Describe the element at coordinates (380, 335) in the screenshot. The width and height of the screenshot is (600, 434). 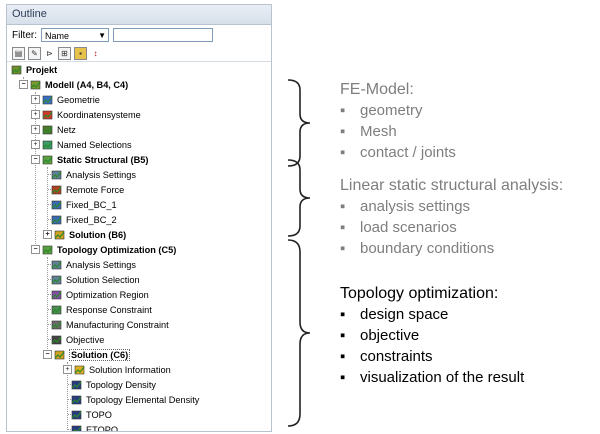
I see `list-item: ▪ objective` at that location.